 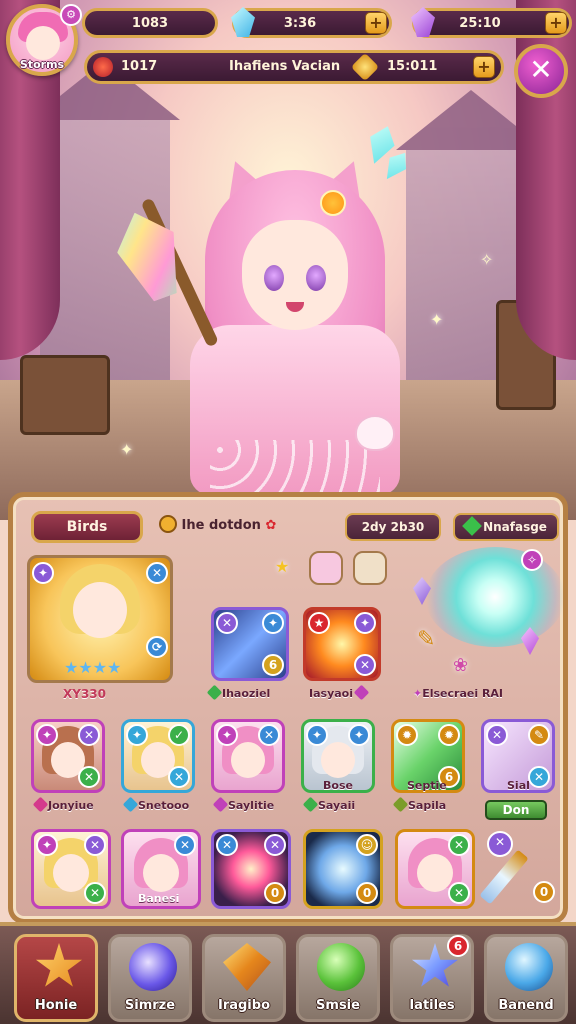 What do you see at coordinates (221, 525) in the screenshot?
I see `panel-info-text: Ihe dotdon` at bounding box center [221, 525].